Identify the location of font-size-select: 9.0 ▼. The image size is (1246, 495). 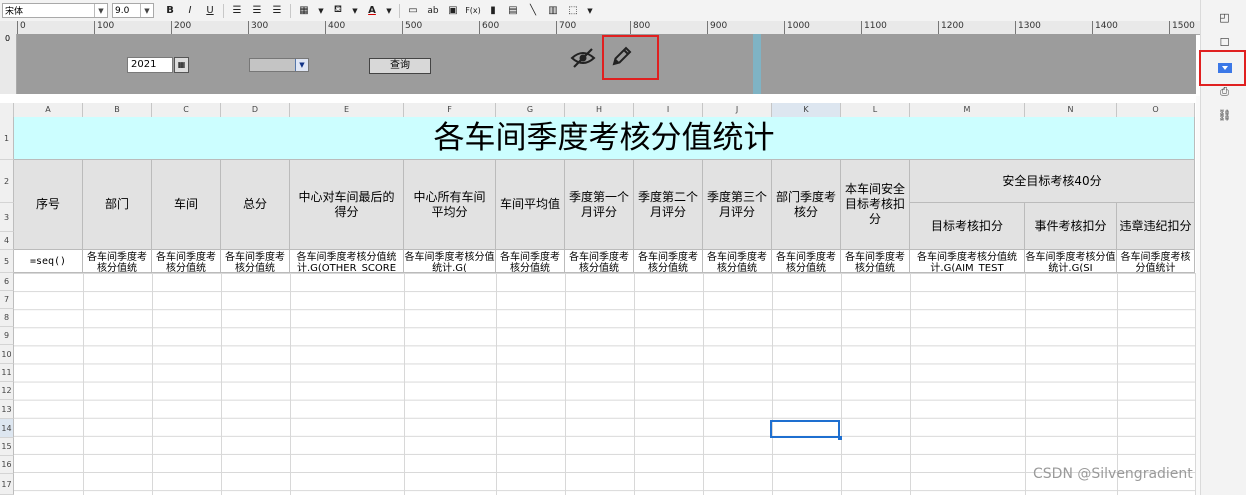
(133, 10).